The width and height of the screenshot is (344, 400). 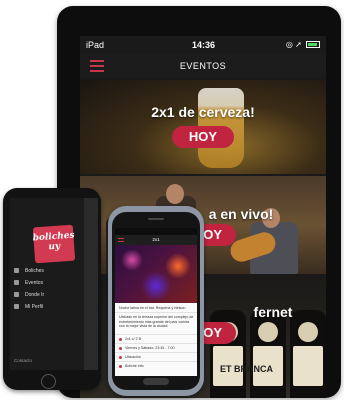 What do you see at coordinates (203, 137) in the screenshot?
I see `hoy-button: HOY` at bounding box center [203, 137].